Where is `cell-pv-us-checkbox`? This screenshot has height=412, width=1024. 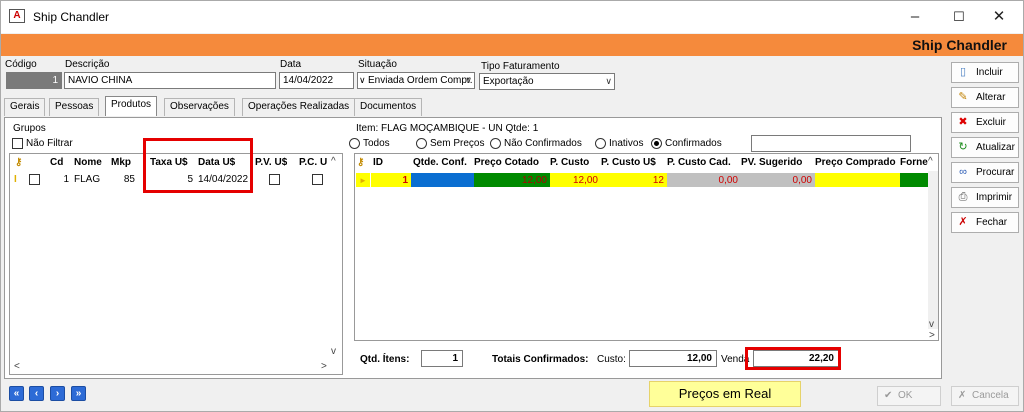 cell-pv-us-checkbox is located at coordinates (274, 179).